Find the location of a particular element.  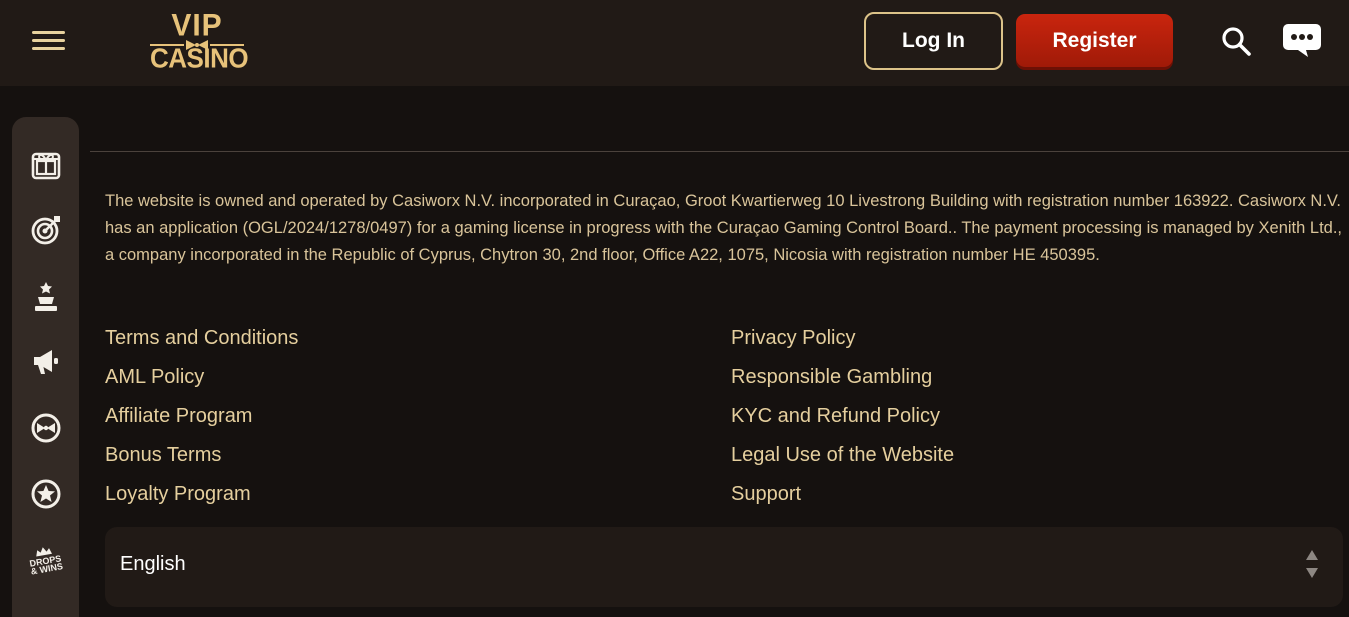

search-icon is located at coordinates (1236, 41).